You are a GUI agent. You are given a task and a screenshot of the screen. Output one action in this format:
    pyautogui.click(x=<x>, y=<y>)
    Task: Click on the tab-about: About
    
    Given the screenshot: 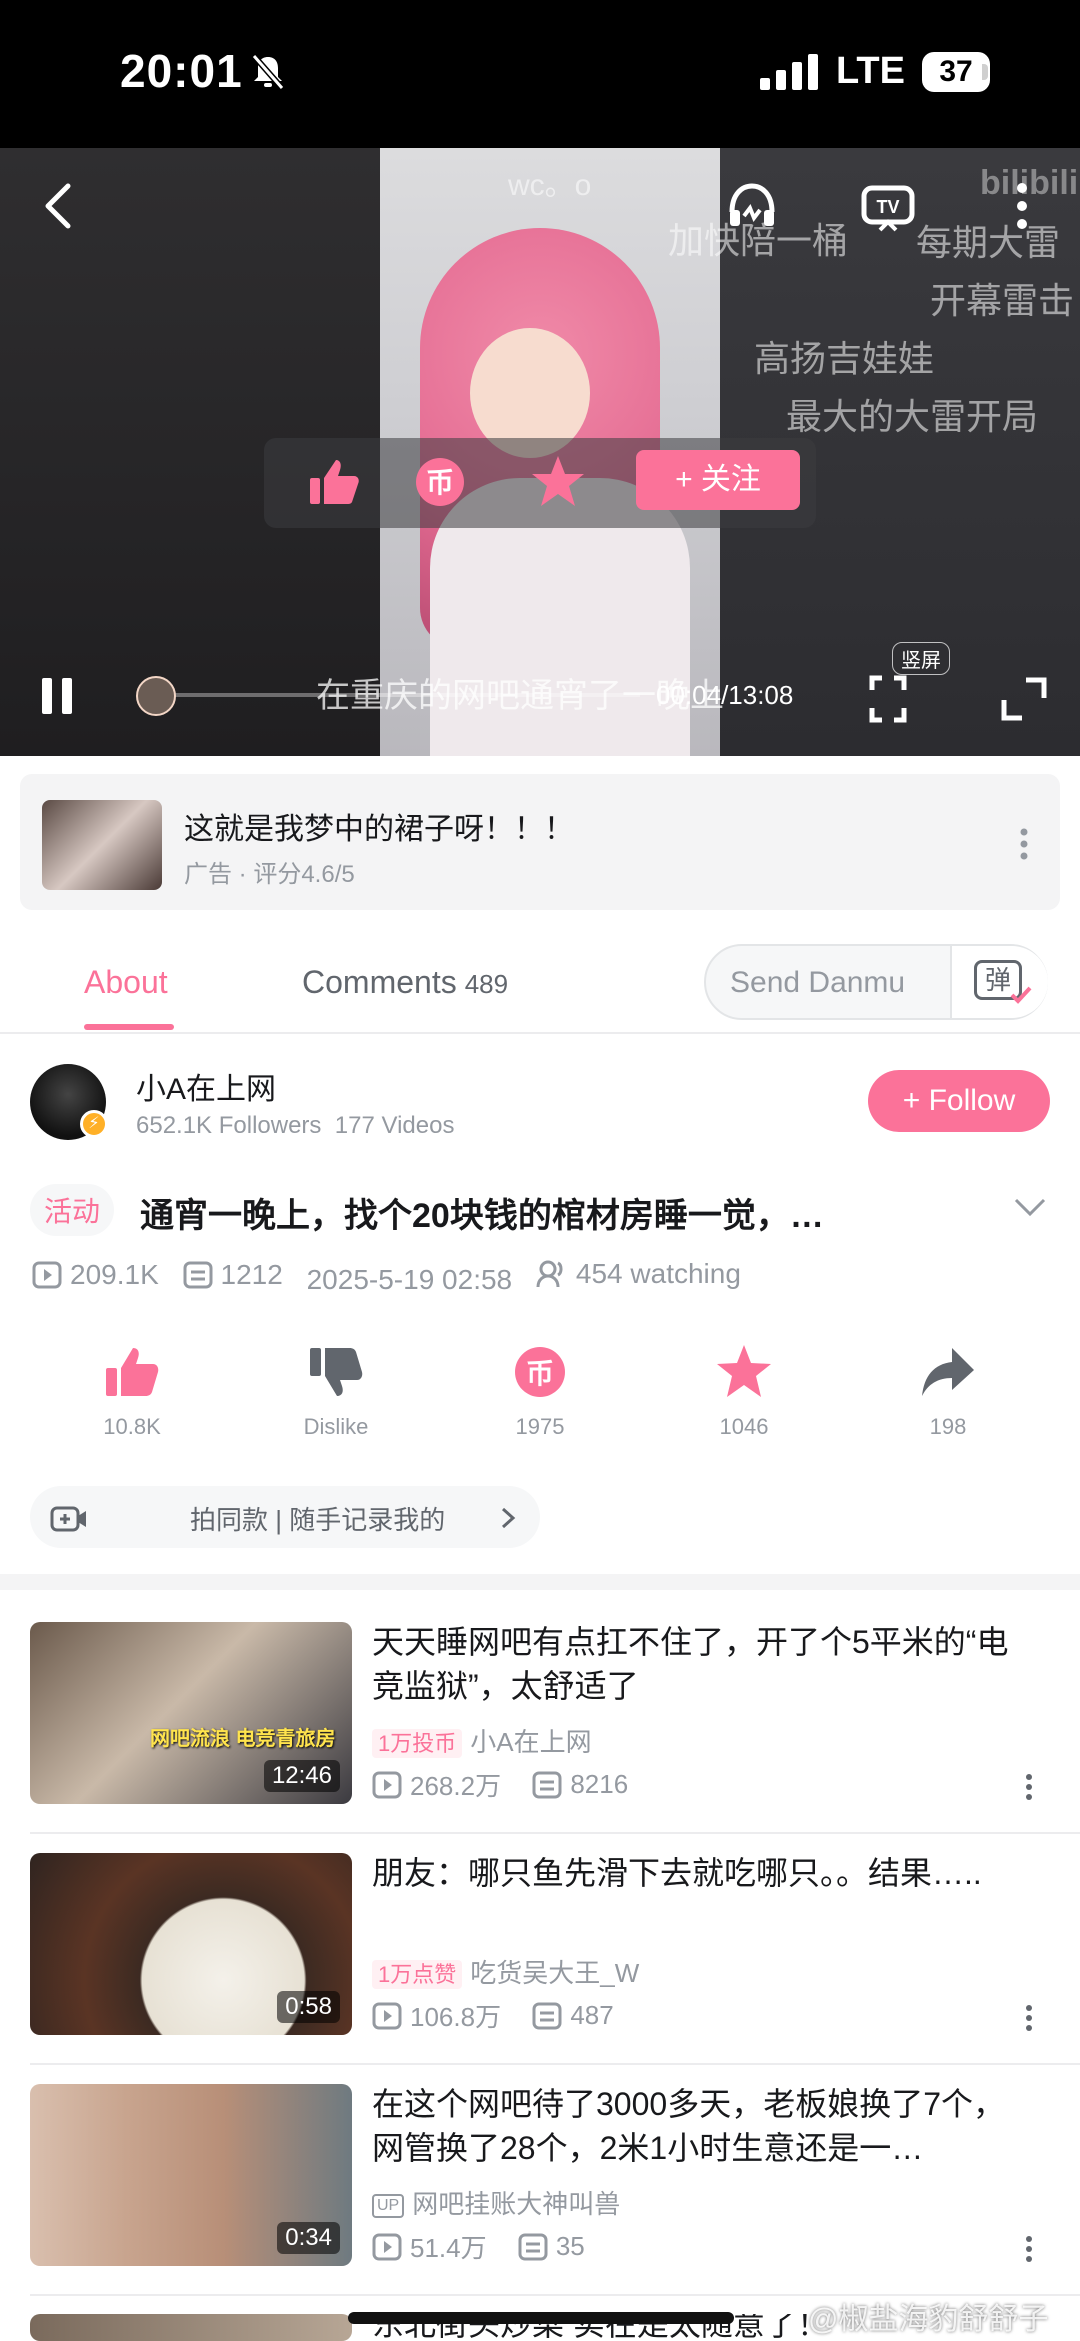 What is the action you would take?
    pyautogui.click(x=126, y=982)
    